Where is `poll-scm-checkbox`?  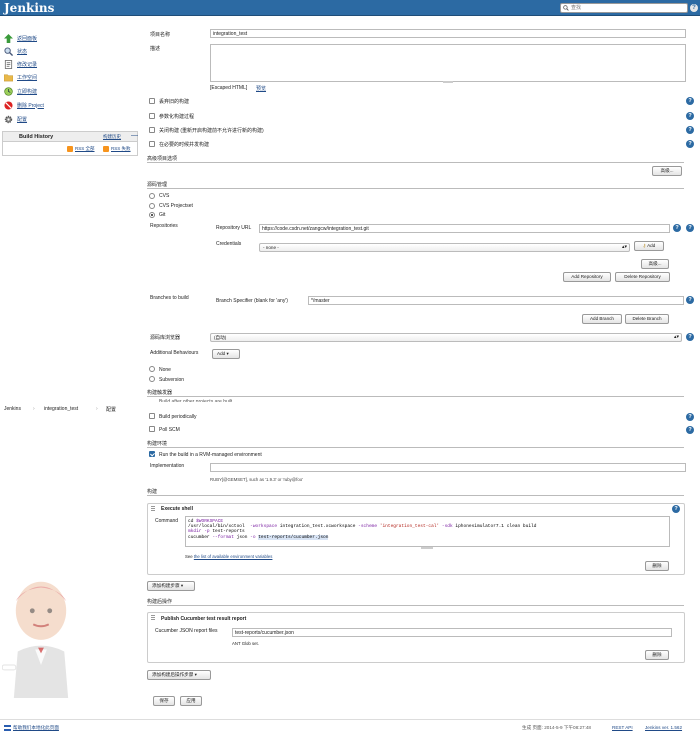 poll-scm-checkbox is located at coordinates (152, 429).